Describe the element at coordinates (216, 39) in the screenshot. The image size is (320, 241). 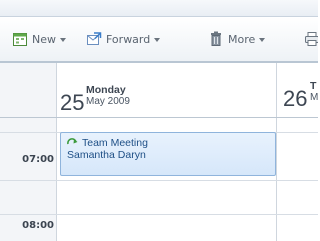
I see `trash-icon` at that location.